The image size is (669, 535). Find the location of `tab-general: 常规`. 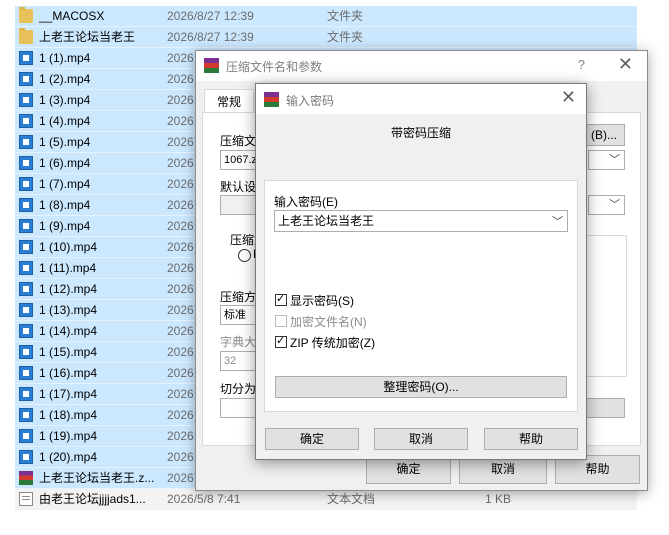

tab-general: 常规 is located at coordinates (229, 101).